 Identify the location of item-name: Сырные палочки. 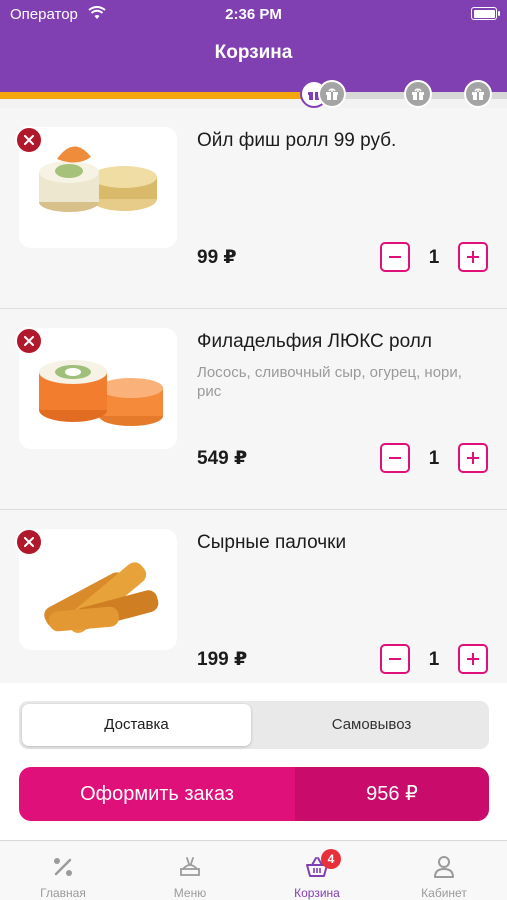
(272, 542).